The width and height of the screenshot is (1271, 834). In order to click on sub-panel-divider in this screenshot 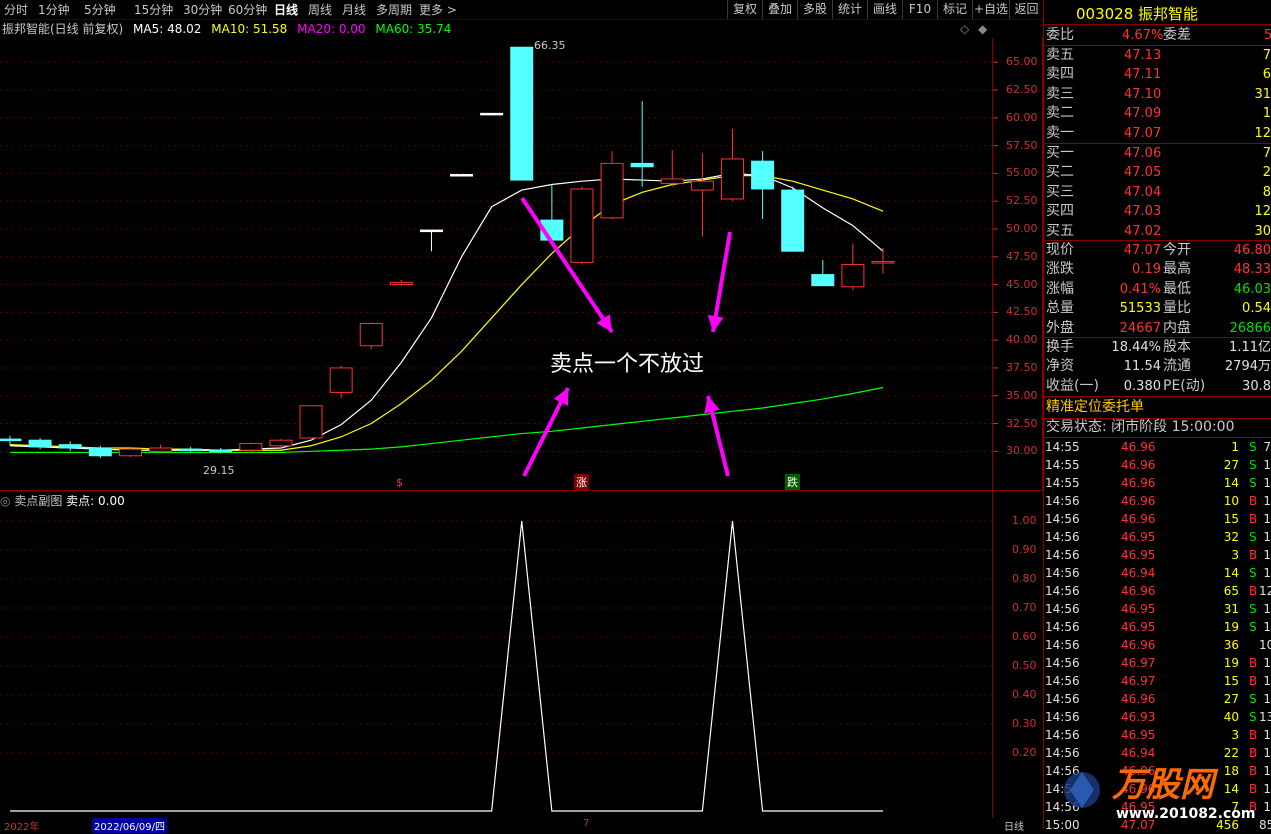, I will do `click(521, 490)`.